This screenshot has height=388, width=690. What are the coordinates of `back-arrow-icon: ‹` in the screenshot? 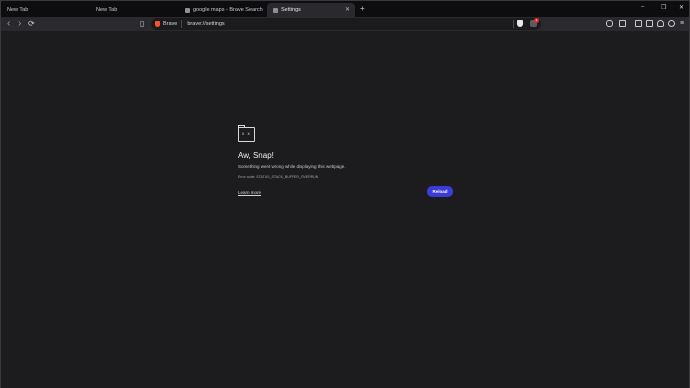 It's located at (8, 23).